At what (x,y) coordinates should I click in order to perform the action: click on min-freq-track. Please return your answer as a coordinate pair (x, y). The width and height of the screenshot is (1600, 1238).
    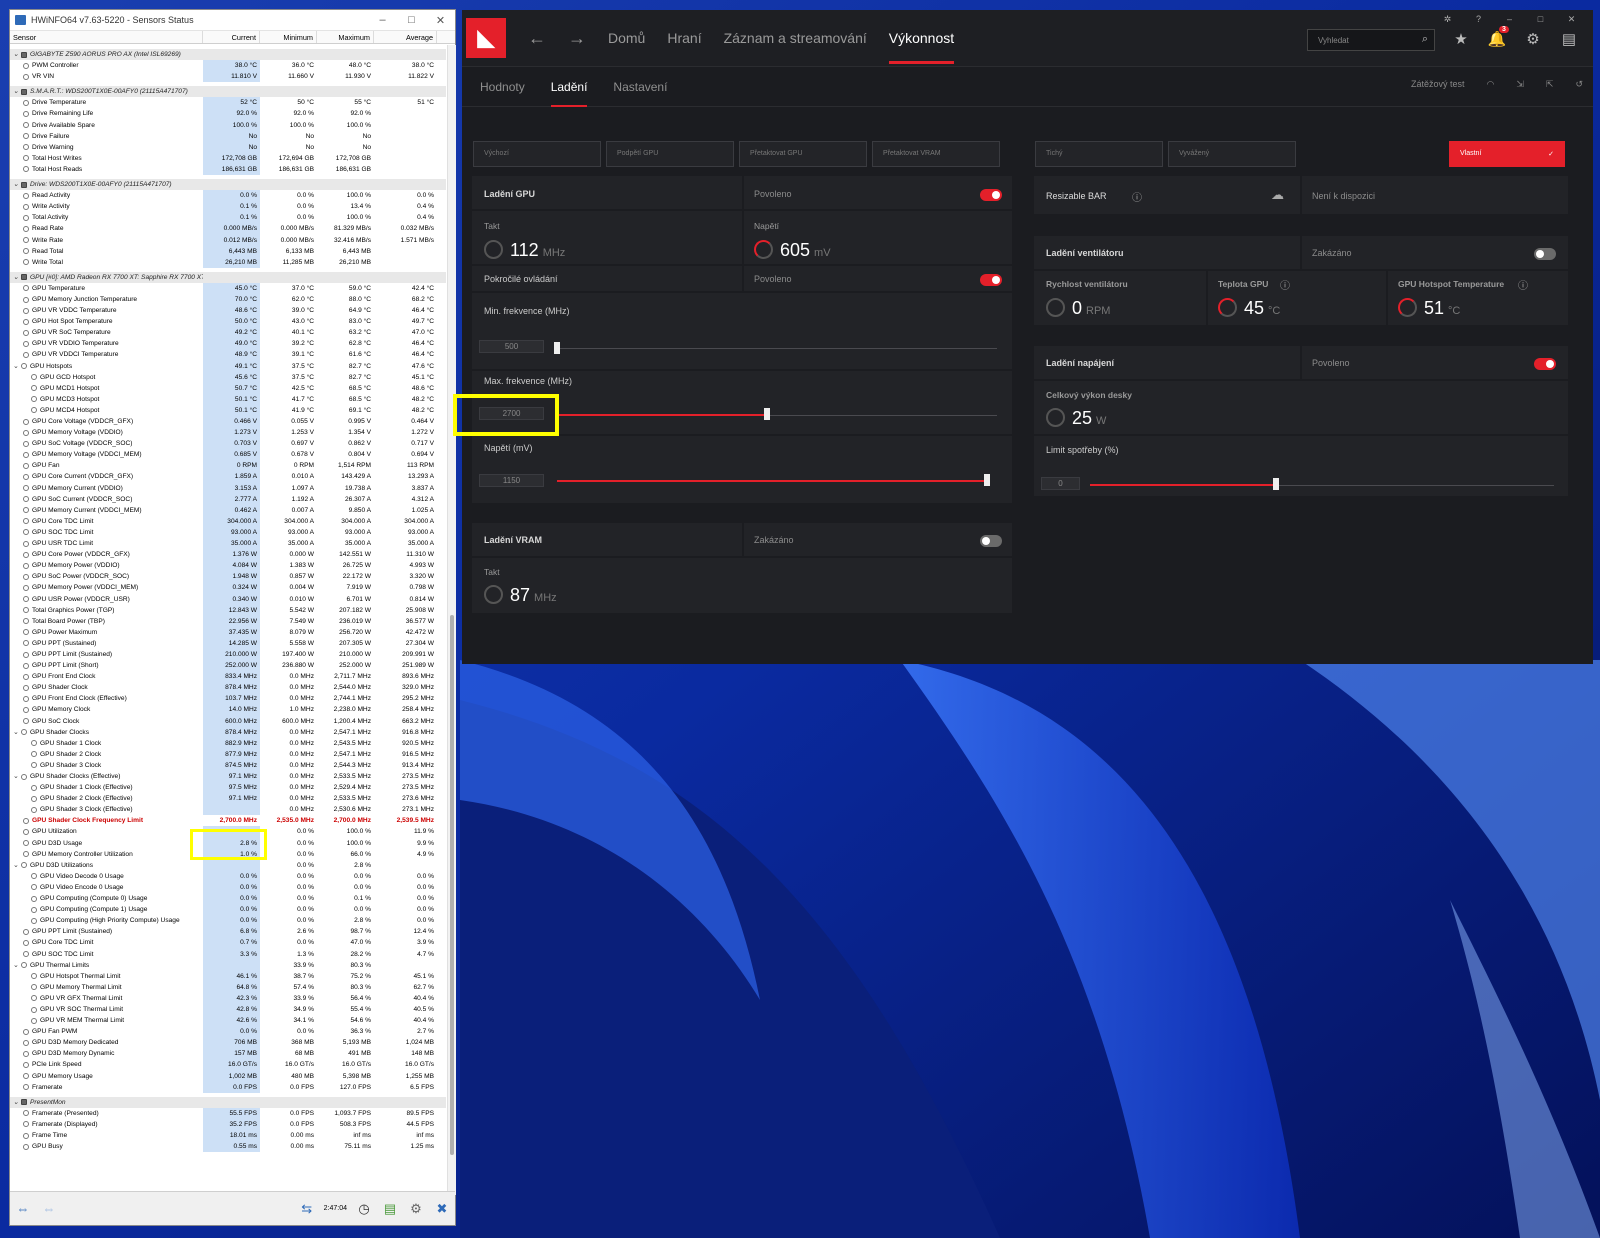
    Looking at the image, I should click on (777, 348).